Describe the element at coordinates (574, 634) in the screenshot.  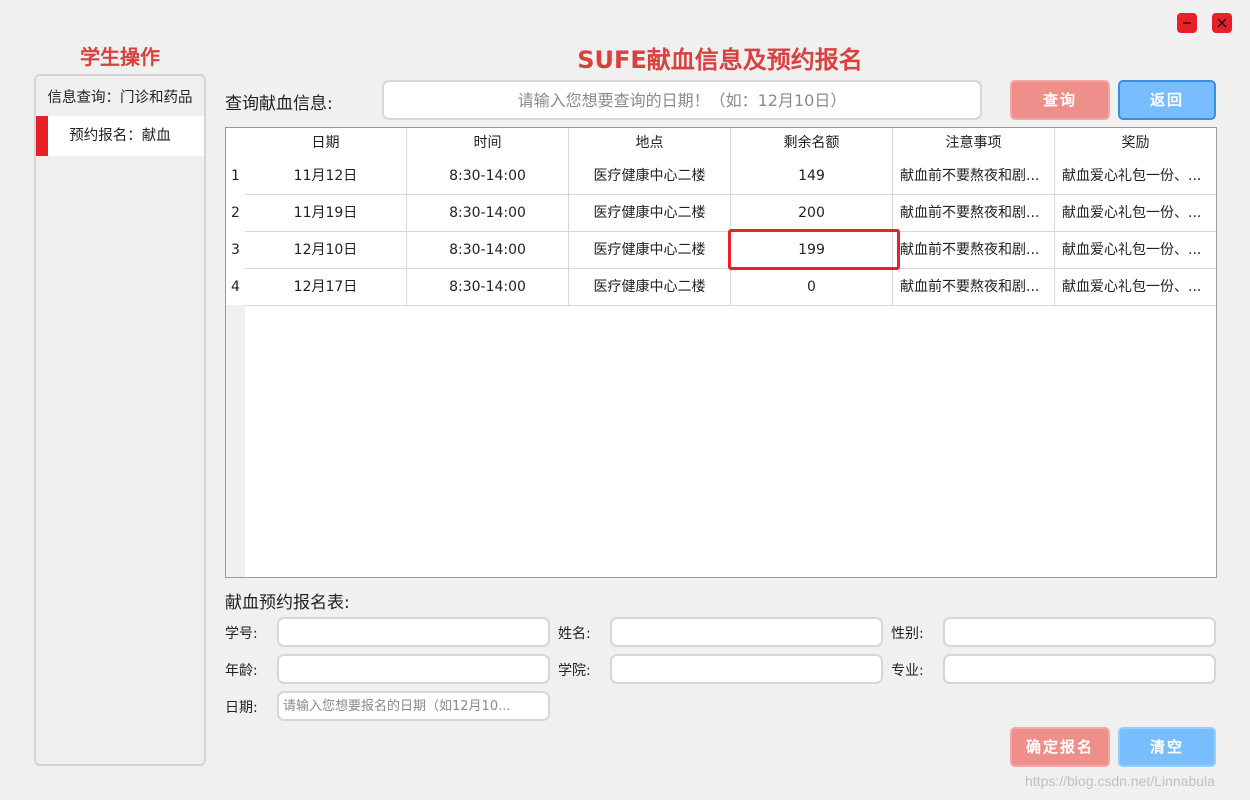
I see `name-label: 姓名:` at that location.